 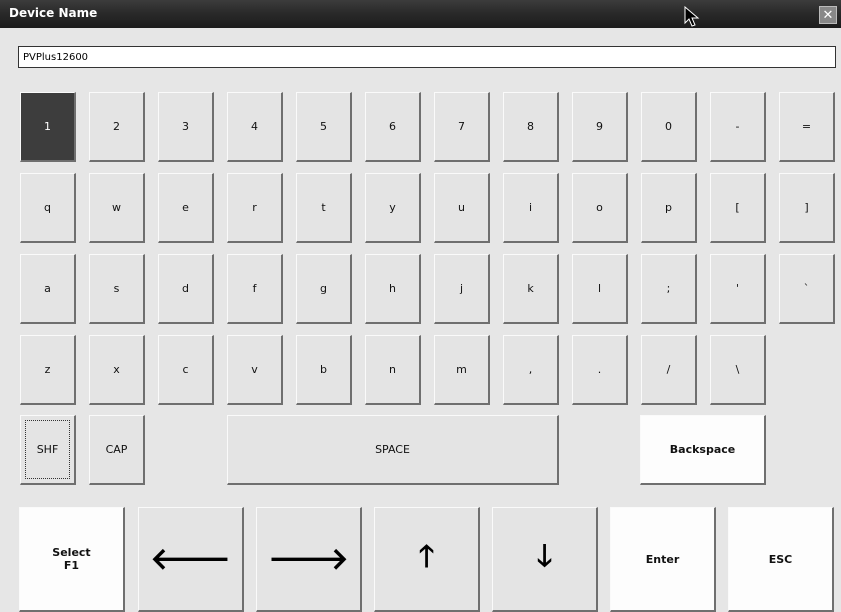 What do you see at coordinates (807, 208) in the screenshot?
I see `key-]: ]` at bounding box center [807, 208].